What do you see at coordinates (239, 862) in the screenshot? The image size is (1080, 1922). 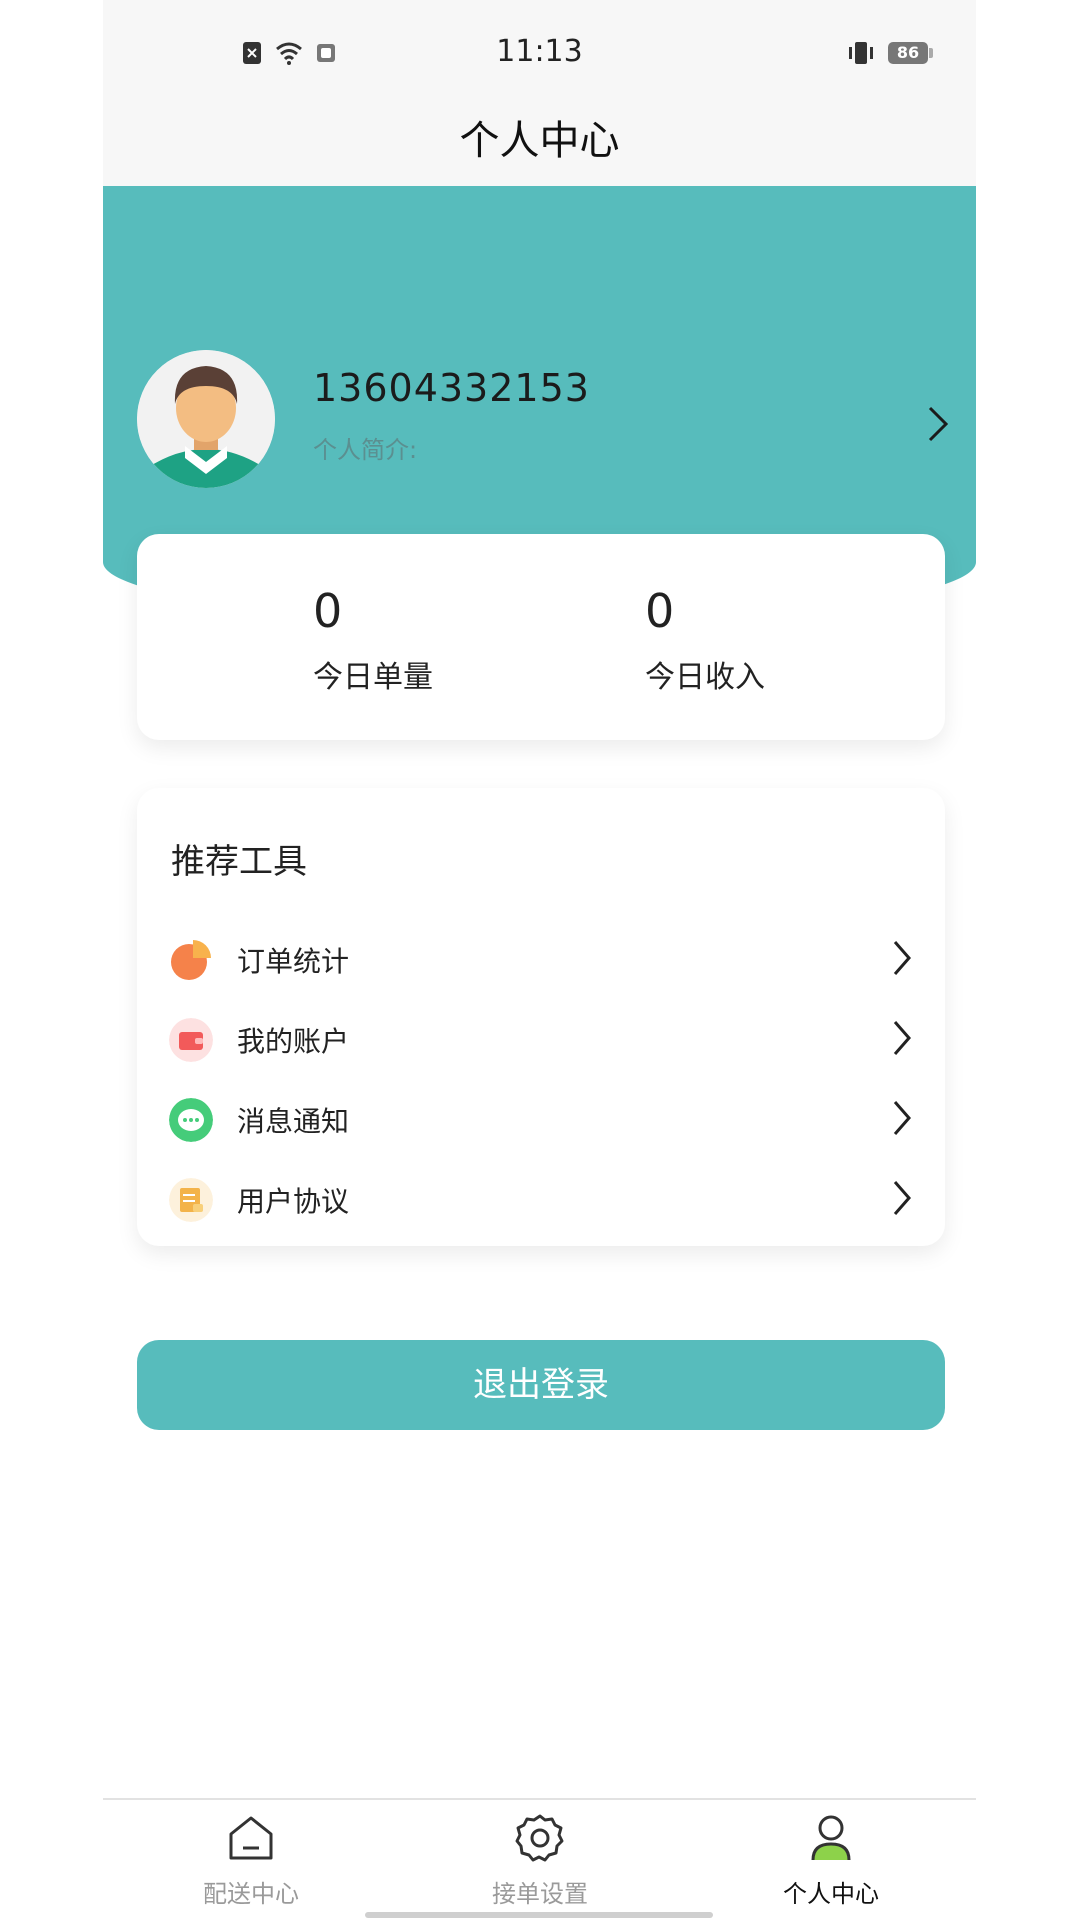 I see `tools-title: 推荐工具` at bounding box center [239, 862].